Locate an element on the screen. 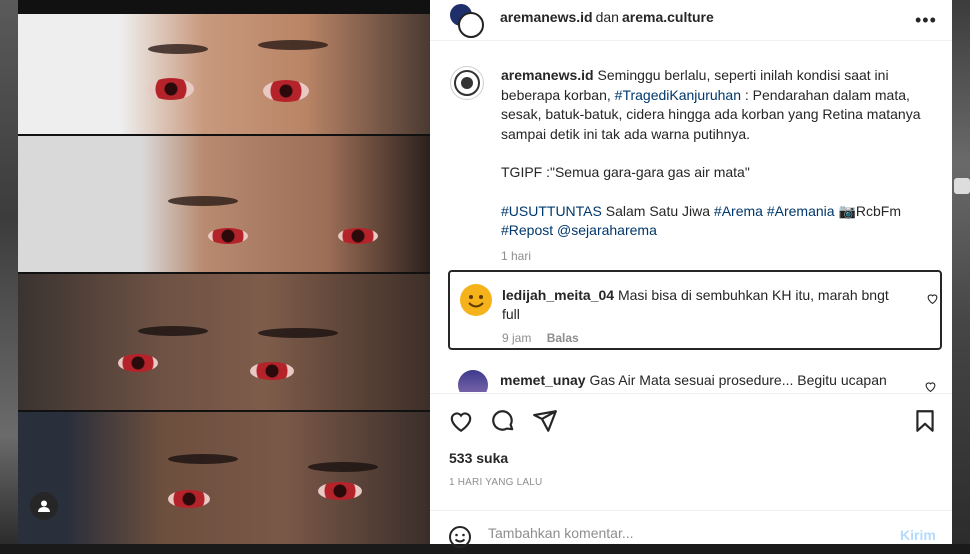 This screenshot has width=970, height=554. hashtag-link: #Arema is located at coordinates (738, 211).